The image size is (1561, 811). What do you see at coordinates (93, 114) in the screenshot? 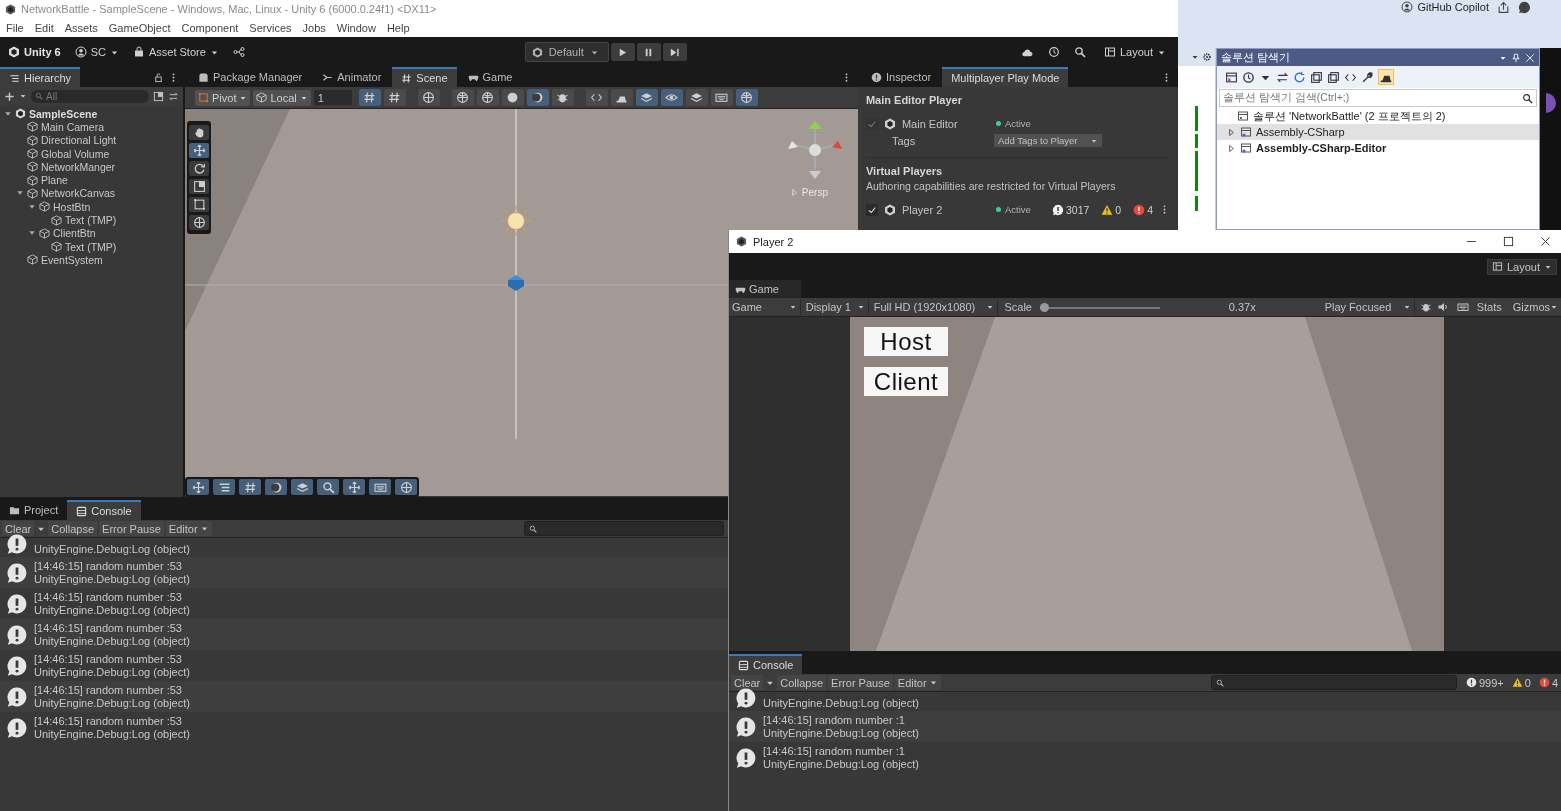
I see `hierarchy-item: SampleScene` at bounding box center [93, 114].